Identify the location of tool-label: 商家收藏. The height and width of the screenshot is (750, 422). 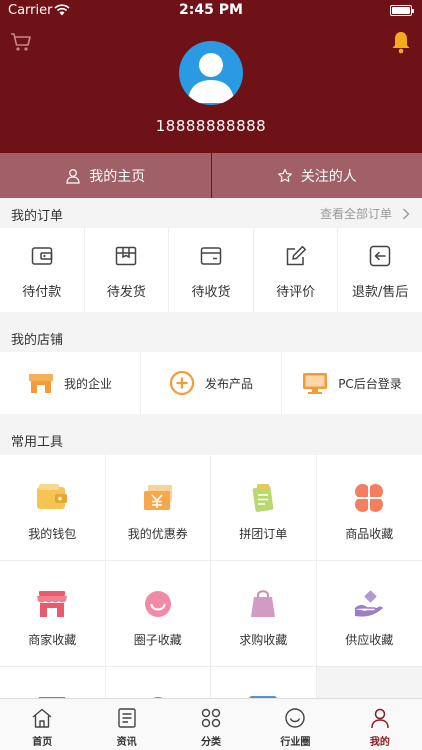
(52, 640).